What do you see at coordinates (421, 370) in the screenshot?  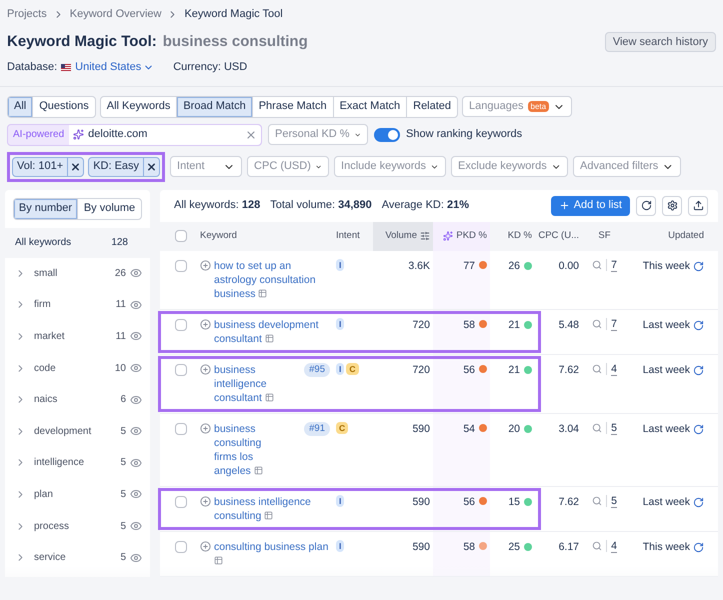 I see `volume-cell-text: 720` at bounding box center [421, 370].